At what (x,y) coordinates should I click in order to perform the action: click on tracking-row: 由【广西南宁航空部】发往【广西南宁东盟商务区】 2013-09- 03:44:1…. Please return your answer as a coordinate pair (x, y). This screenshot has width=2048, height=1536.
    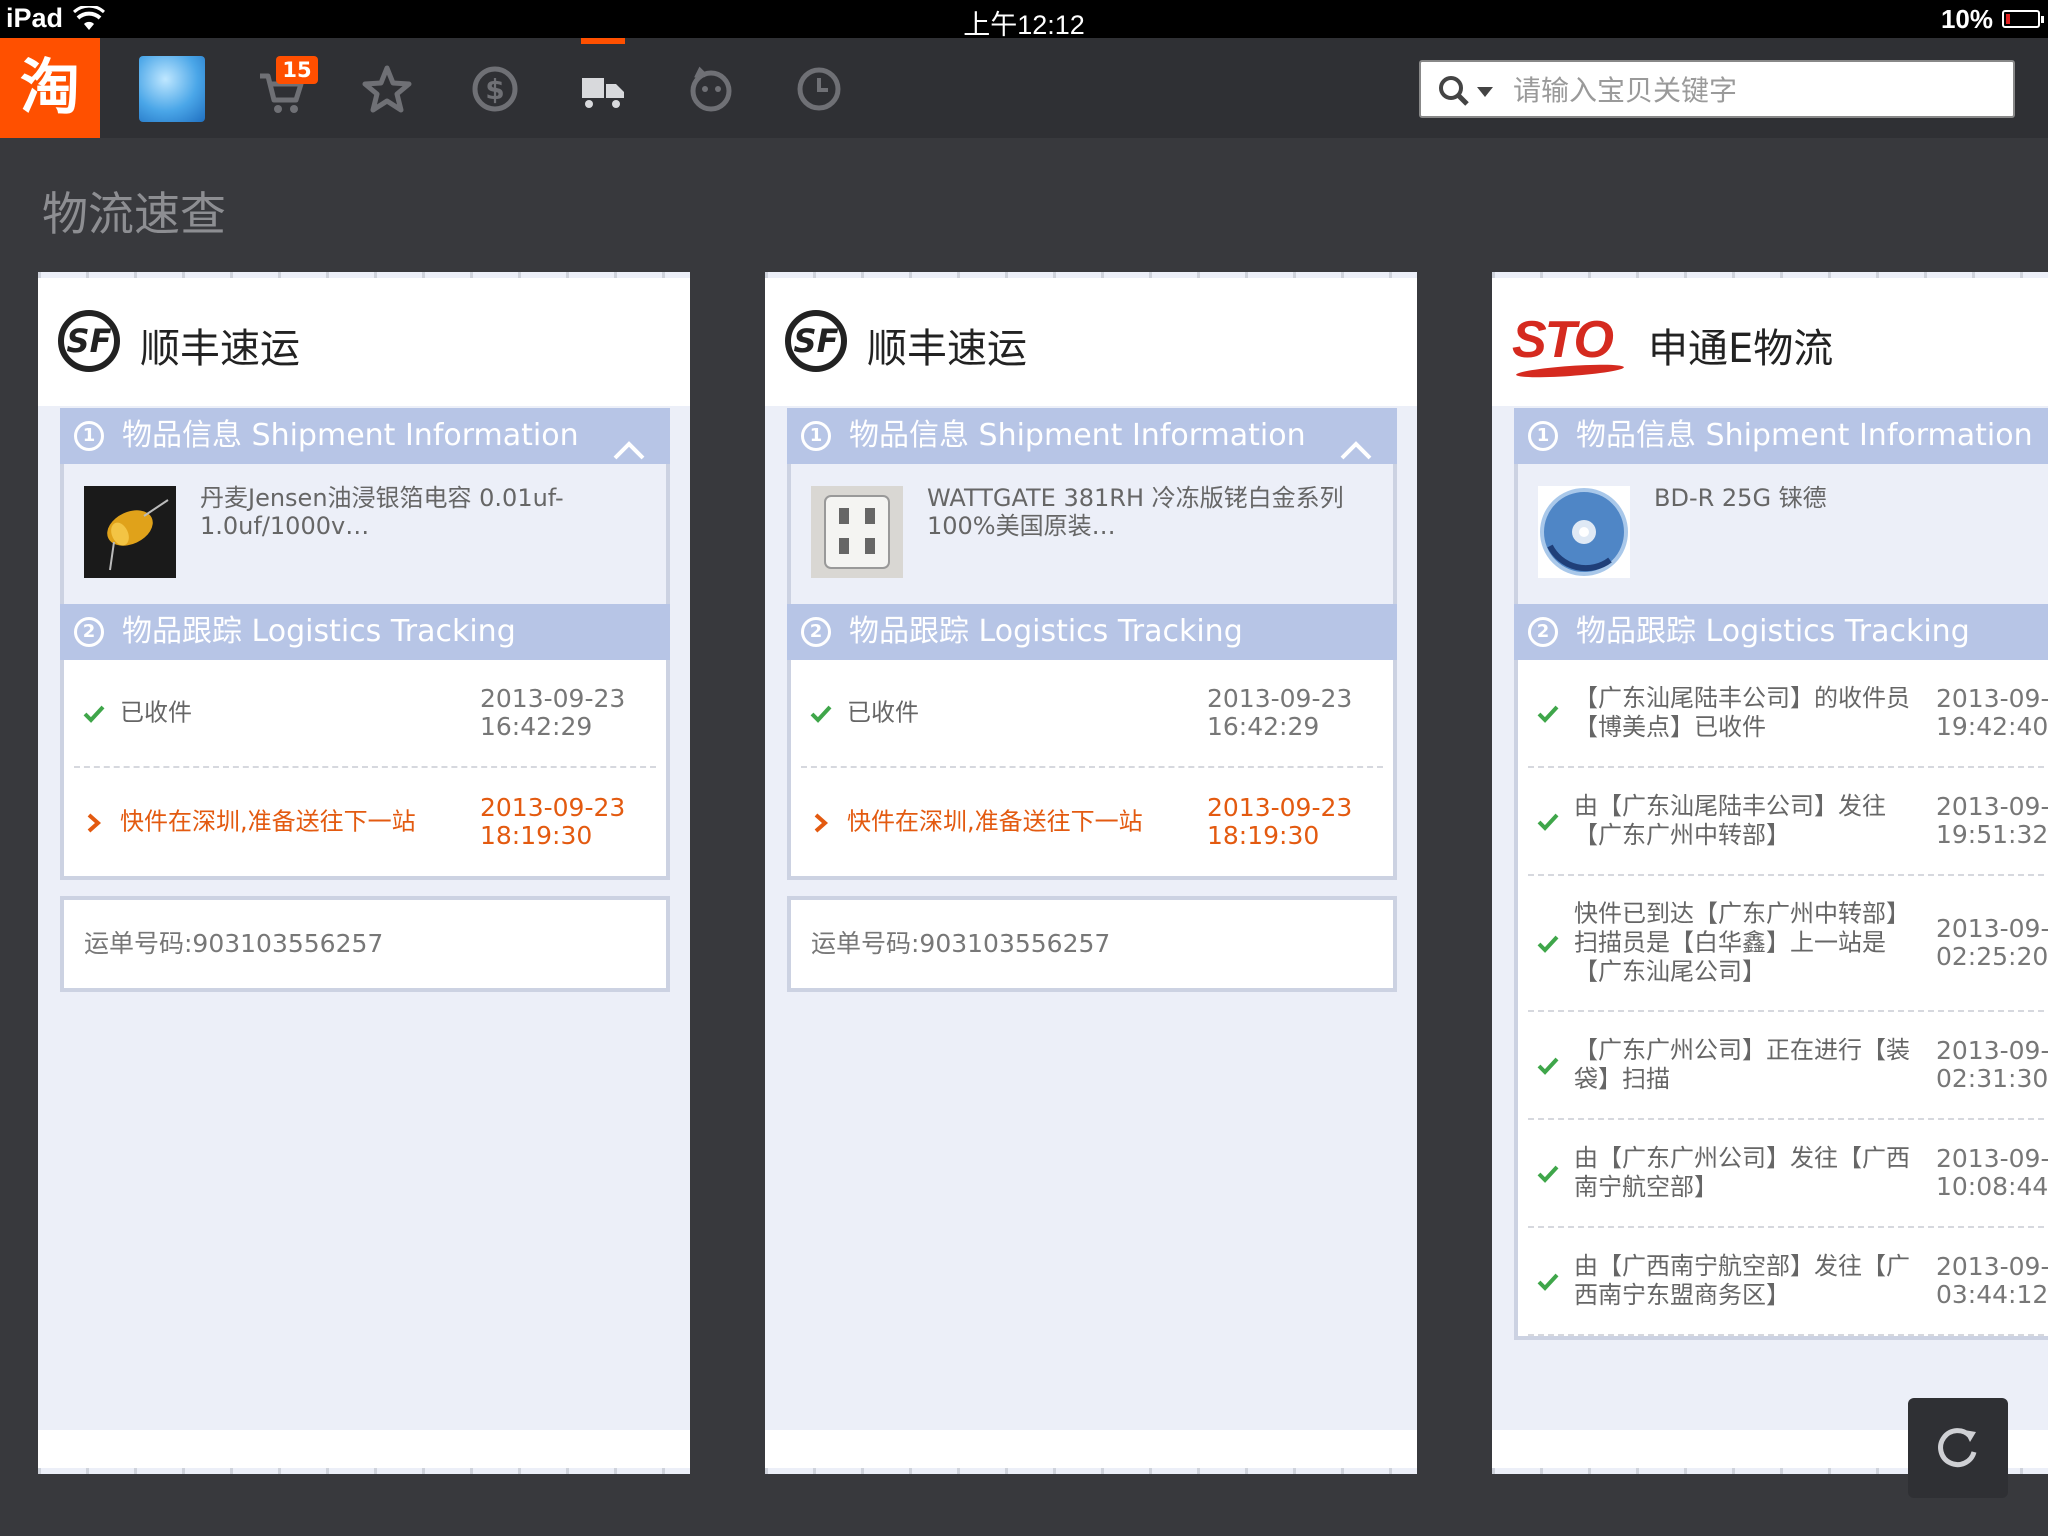
    Looking at the image, I should click on (1788, 1282).